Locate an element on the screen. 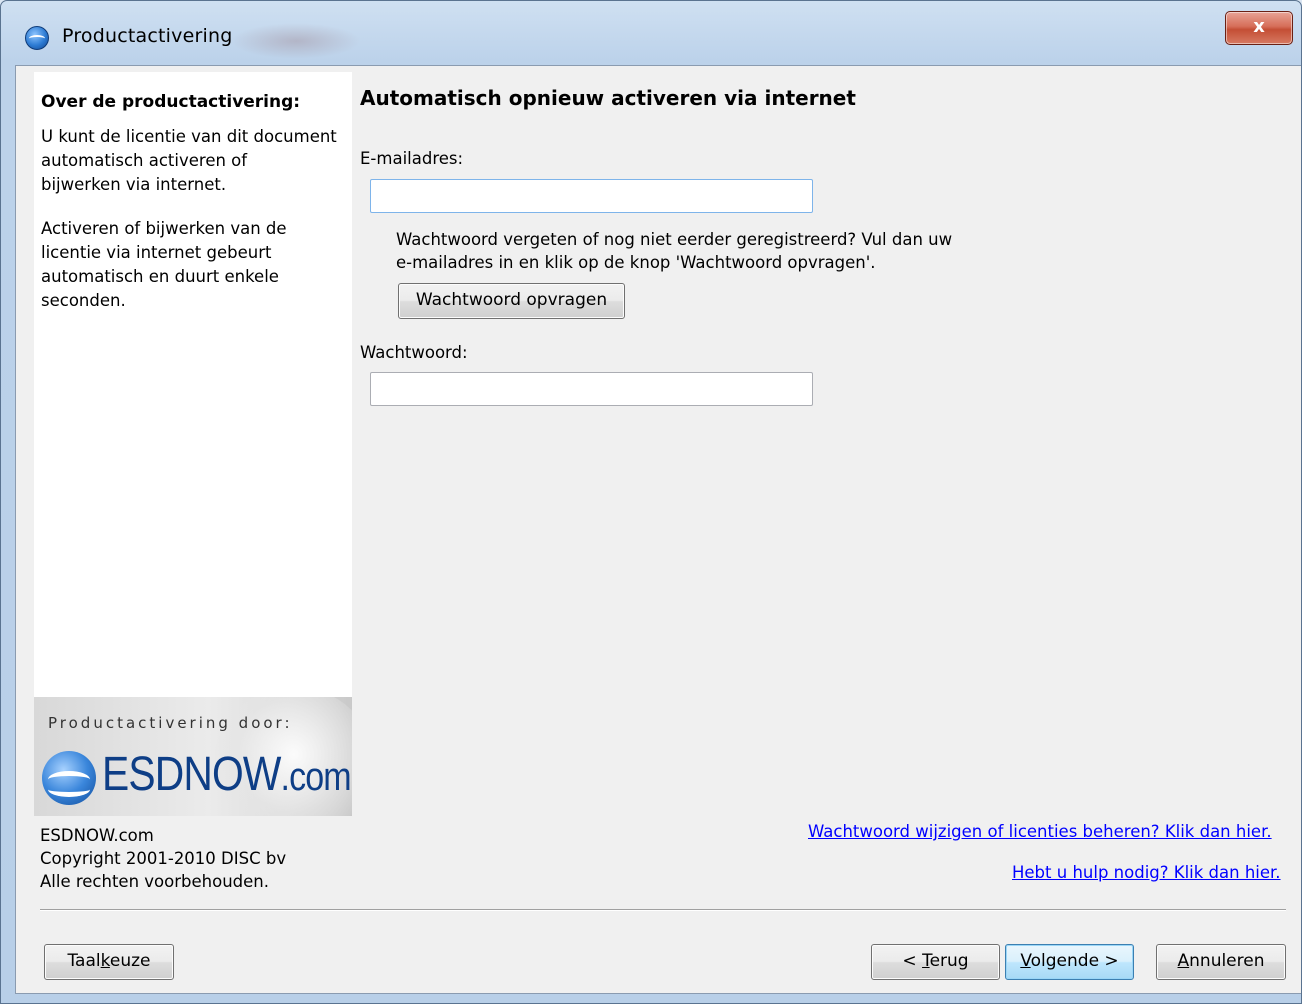  next-button-label-post: olgende > is located at coordinates (1074, 961).